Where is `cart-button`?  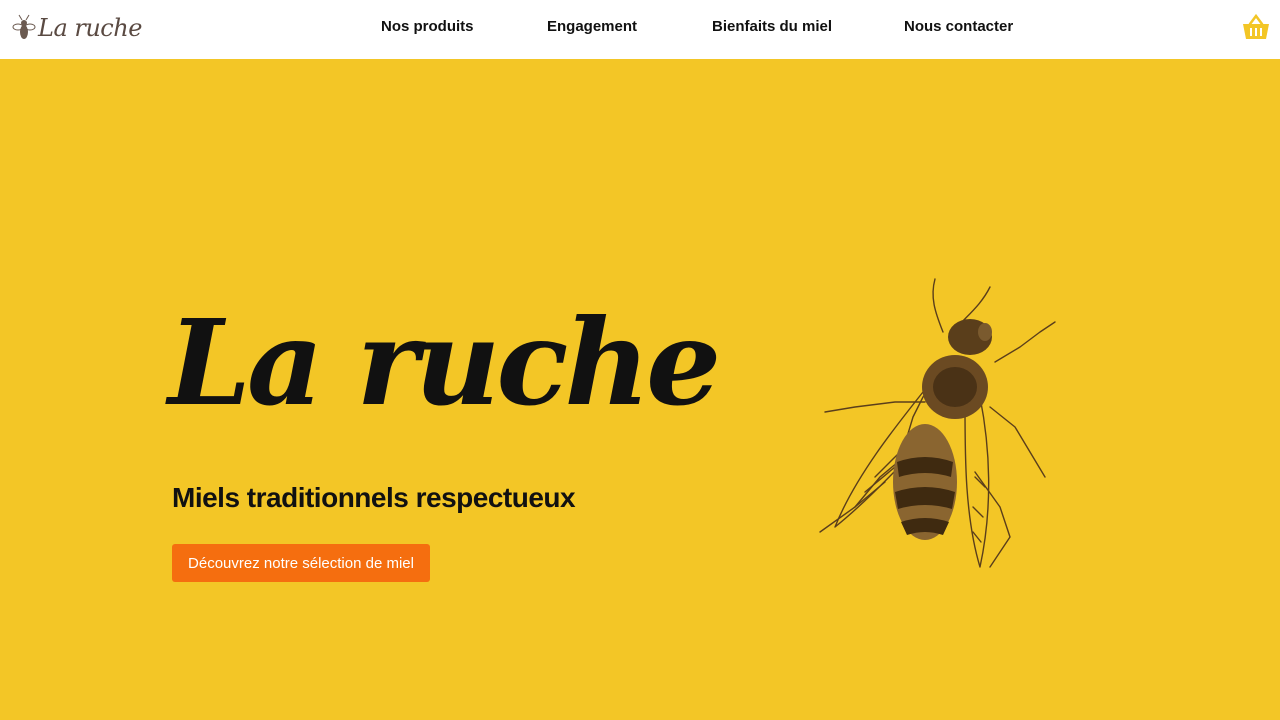
cart-button is located at coordinates (1256, 28).